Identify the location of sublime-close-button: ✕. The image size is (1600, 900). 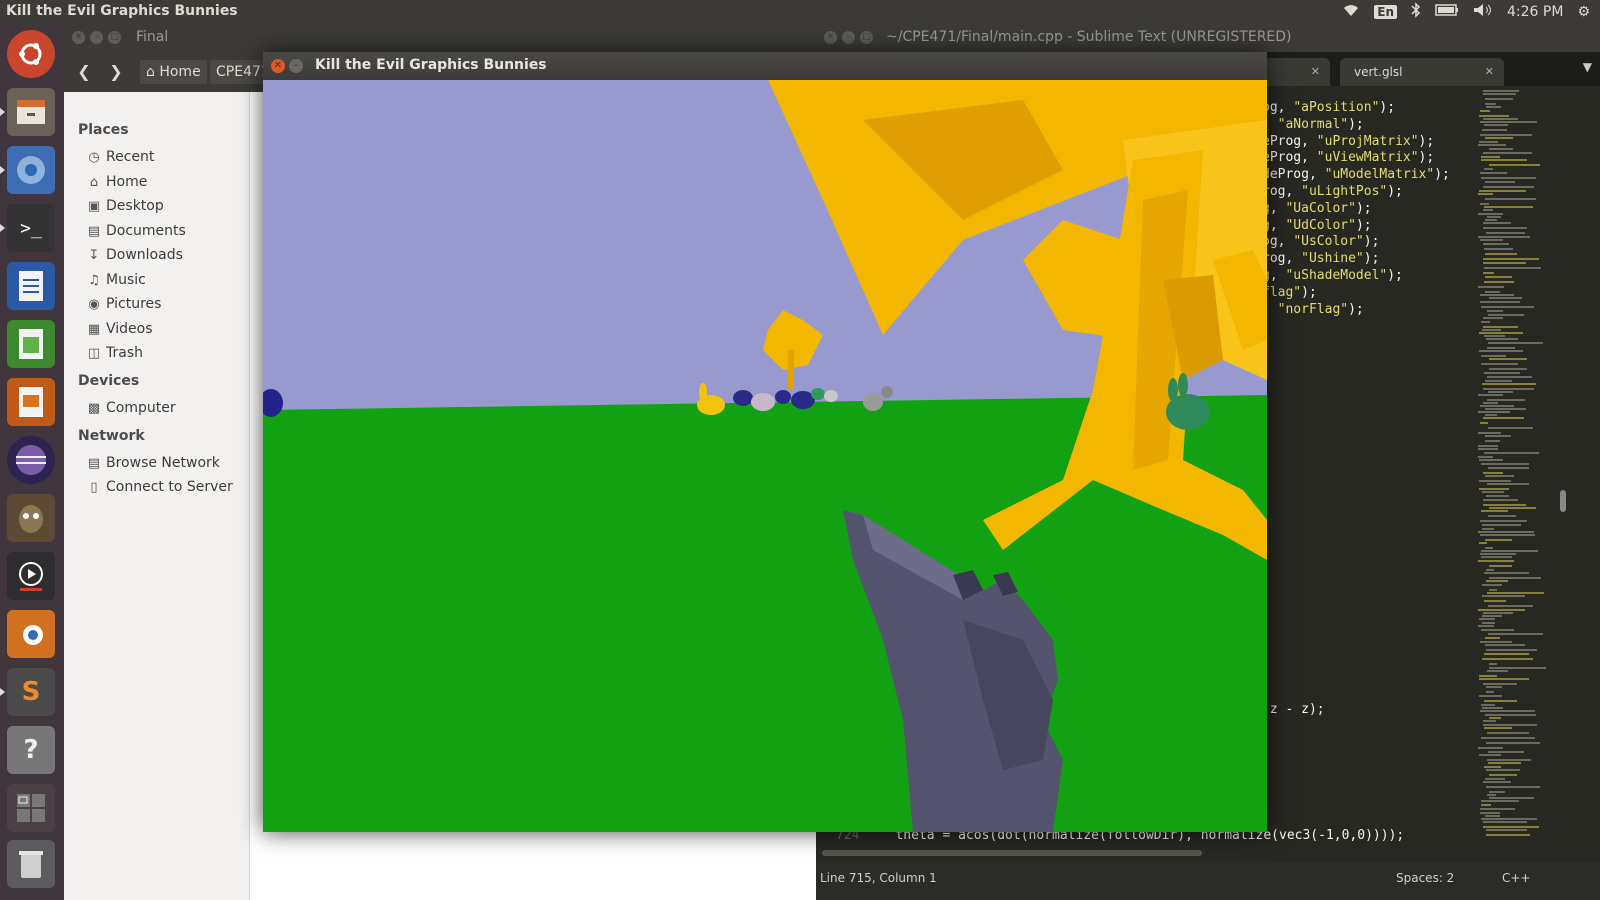
(830, 37).